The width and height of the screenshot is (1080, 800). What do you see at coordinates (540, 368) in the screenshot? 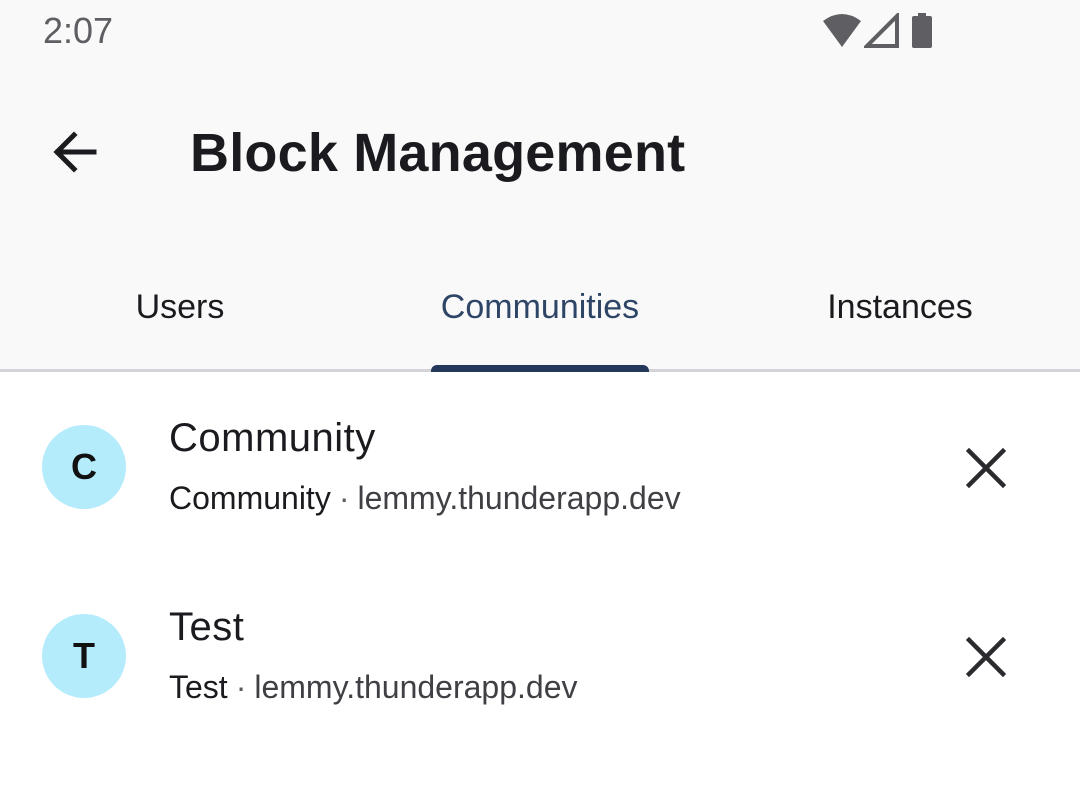
I see `active-tab-indicator` at bounding box center [540, 368].